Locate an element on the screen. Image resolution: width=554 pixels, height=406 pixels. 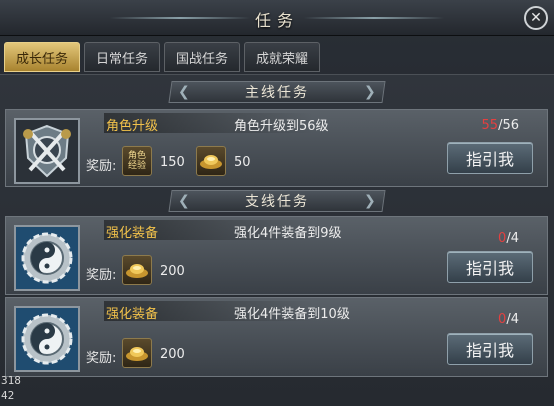
tab-daily: 日常任务 is located at coordinates (122, 57).